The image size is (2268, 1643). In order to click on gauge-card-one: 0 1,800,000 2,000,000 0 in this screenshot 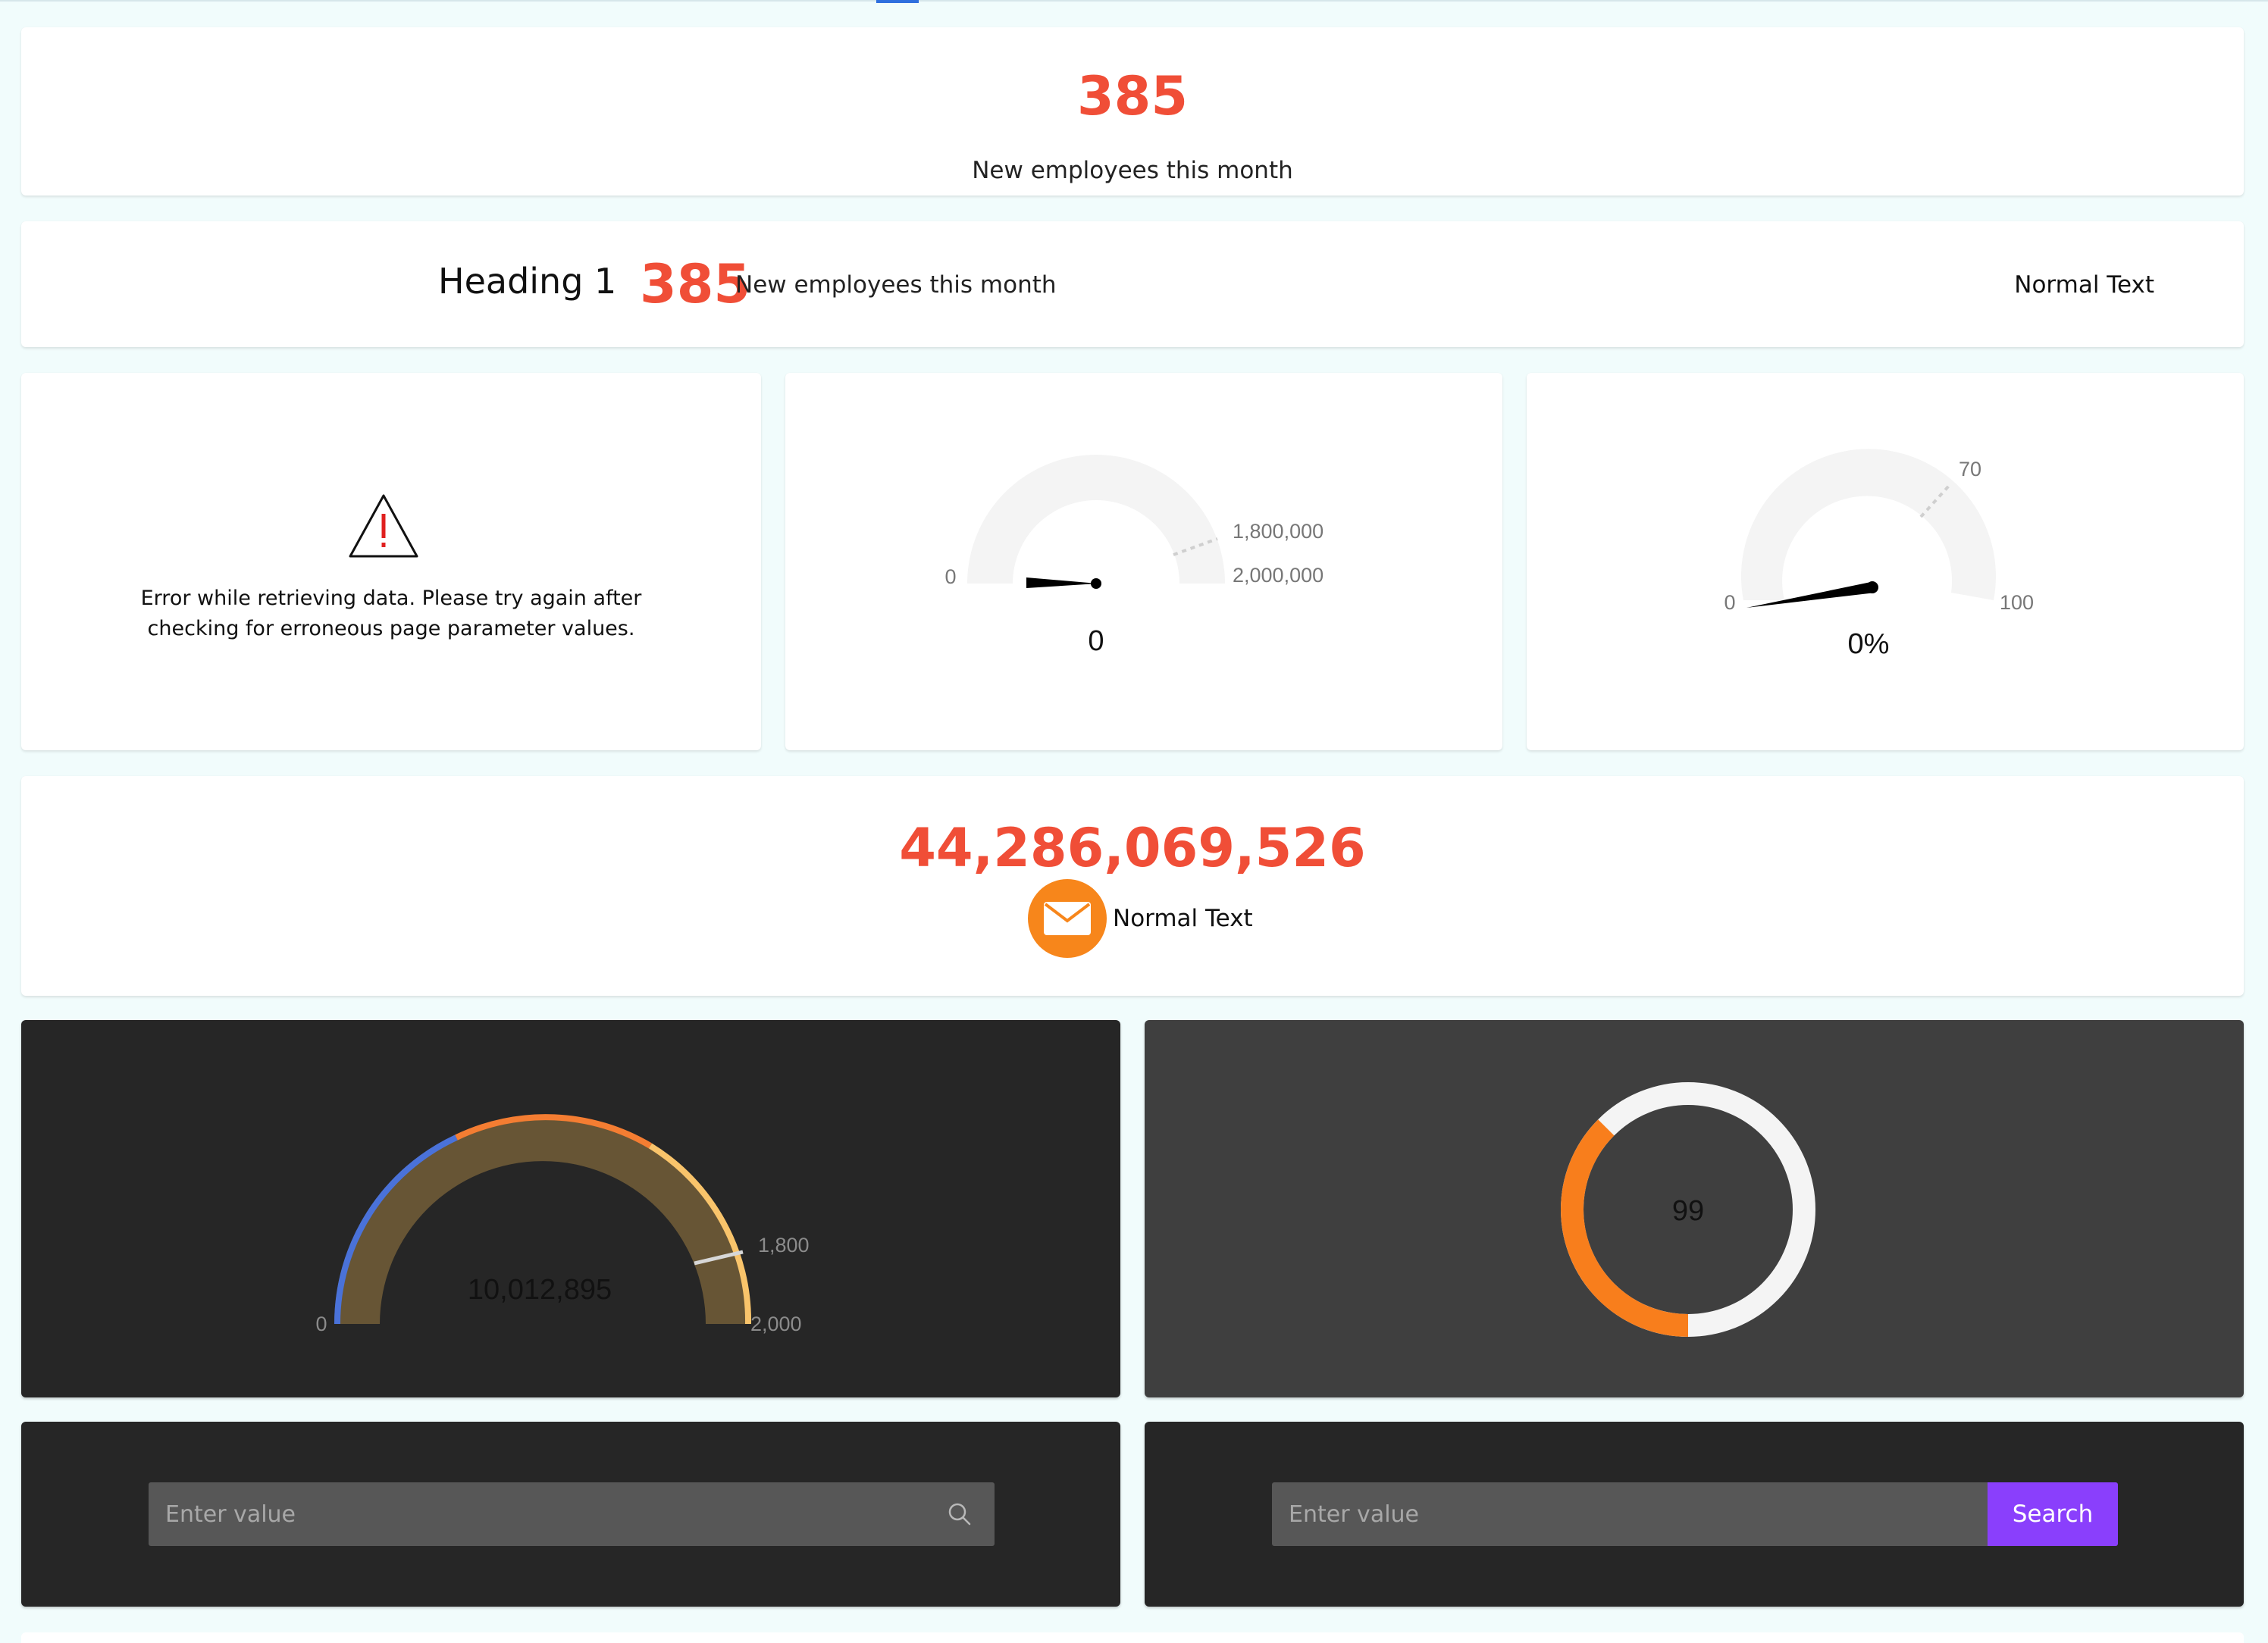, I will do `click(1143, 561)`.